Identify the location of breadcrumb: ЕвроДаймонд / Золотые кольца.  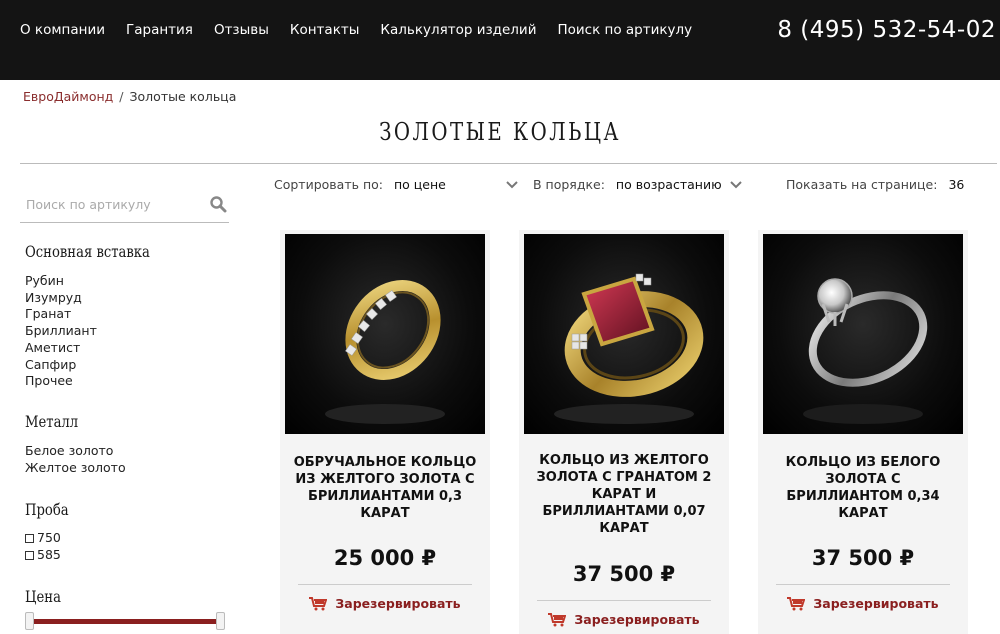
(129, 96).